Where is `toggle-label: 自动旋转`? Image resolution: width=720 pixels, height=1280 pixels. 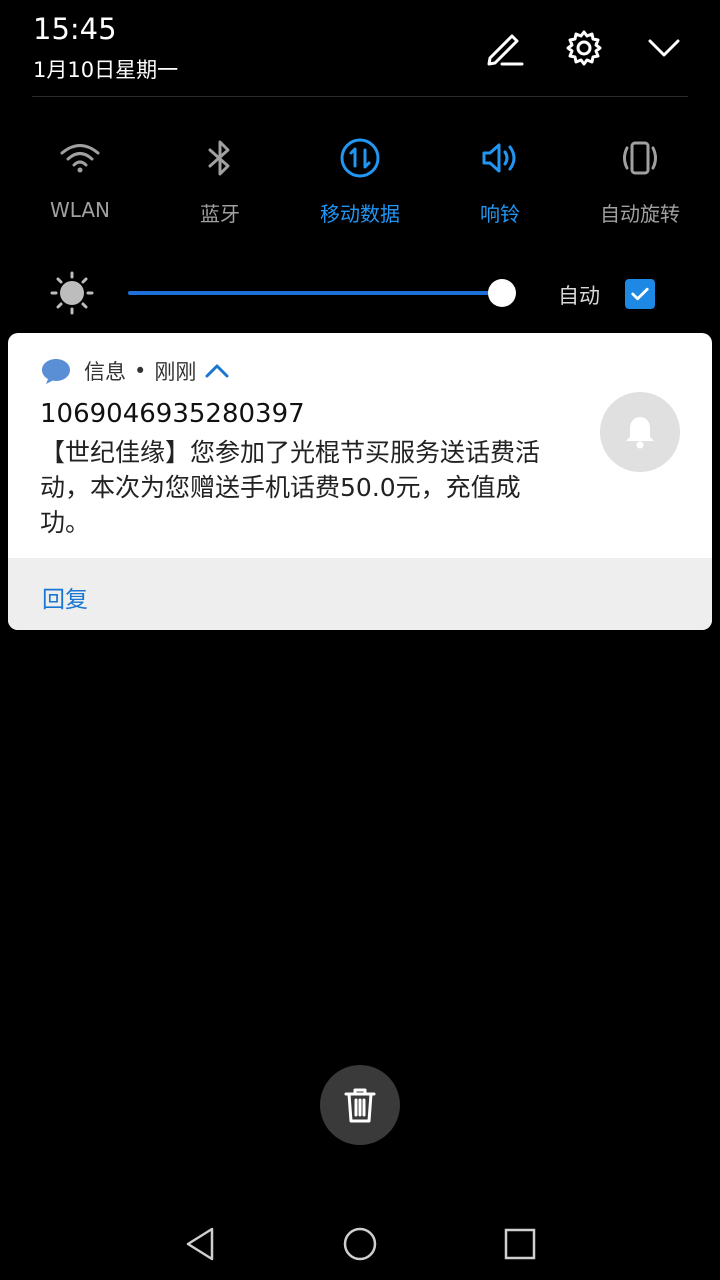 toggle-label: 自动旋转 is located at coordinates (640, 214).